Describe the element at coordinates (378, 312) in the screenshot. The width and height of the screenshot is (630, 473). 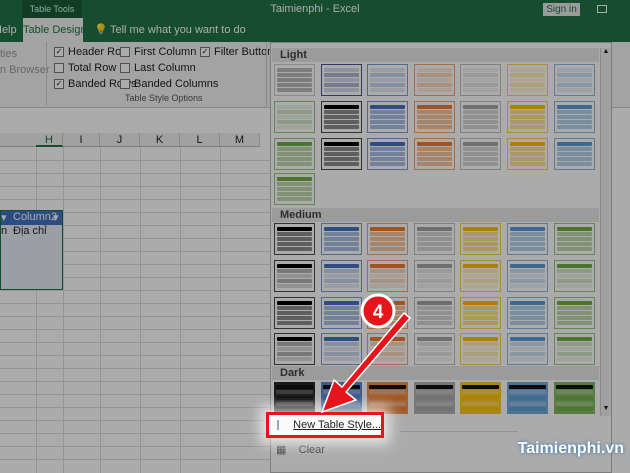
I see `step-number: 4` at that location.